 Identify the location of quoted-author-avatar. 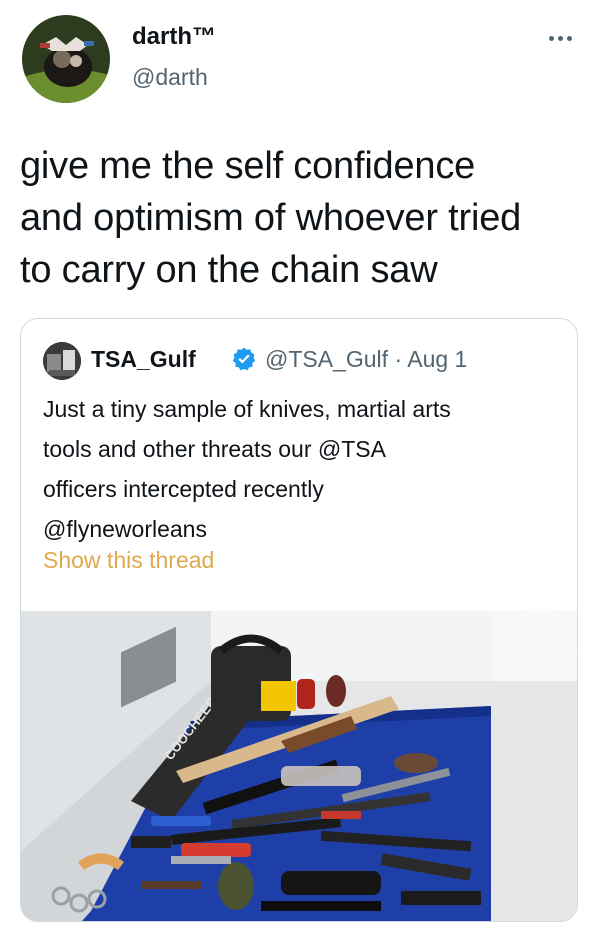
(62, 361).